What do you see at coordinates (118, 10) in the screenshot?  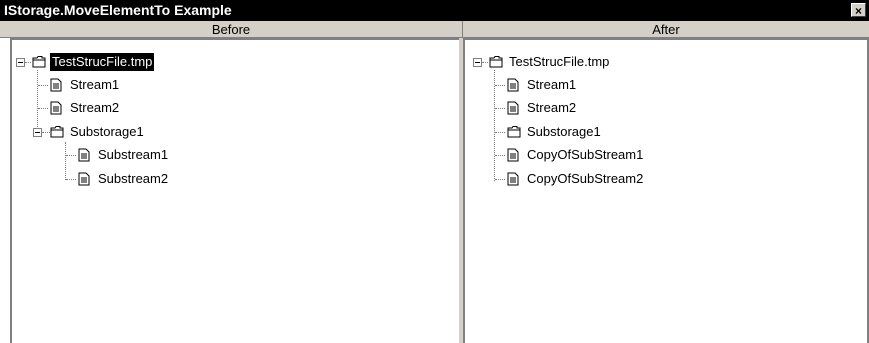 I see `window-title: IStorage.MoveElementTo Example` at bounding box center [118, 10].